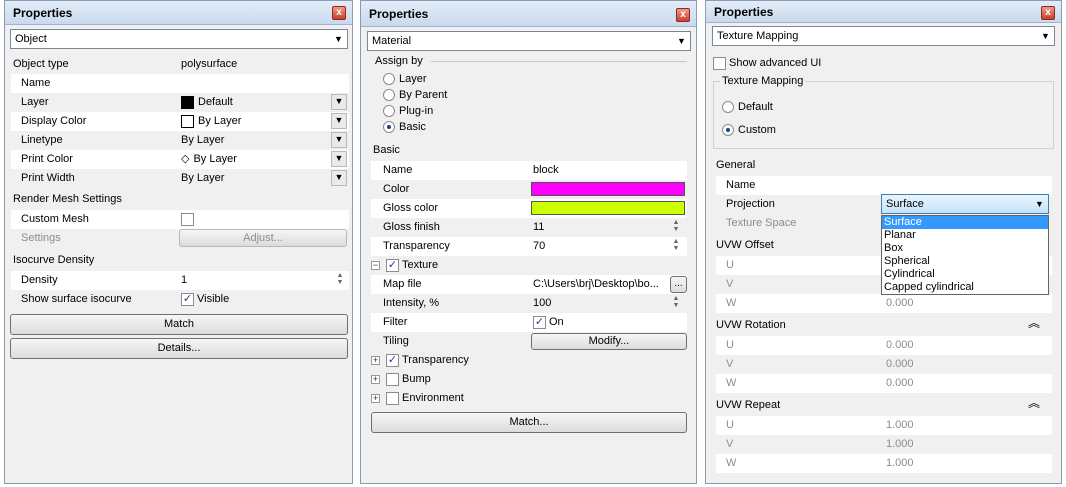 This screenshot has height=487, width=1066. Describe the element at coordinates (884, 185) in the screenshot. I see `mapping-name-row: Name` at that location.